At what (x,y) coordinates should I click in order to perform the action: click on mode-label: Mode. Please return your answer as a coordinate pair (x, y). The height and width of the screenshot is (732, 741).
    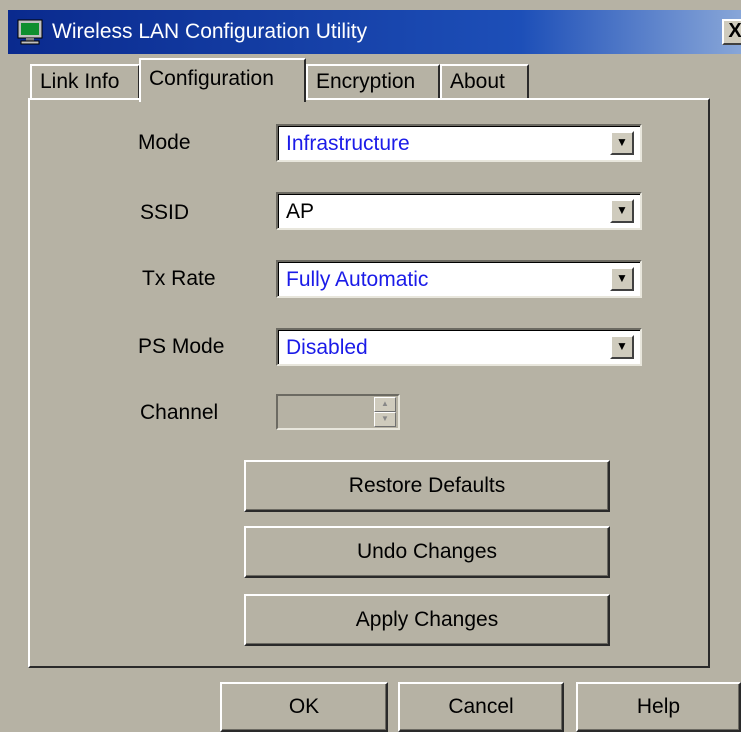
    Looking at the image, I should click on (164, 142).